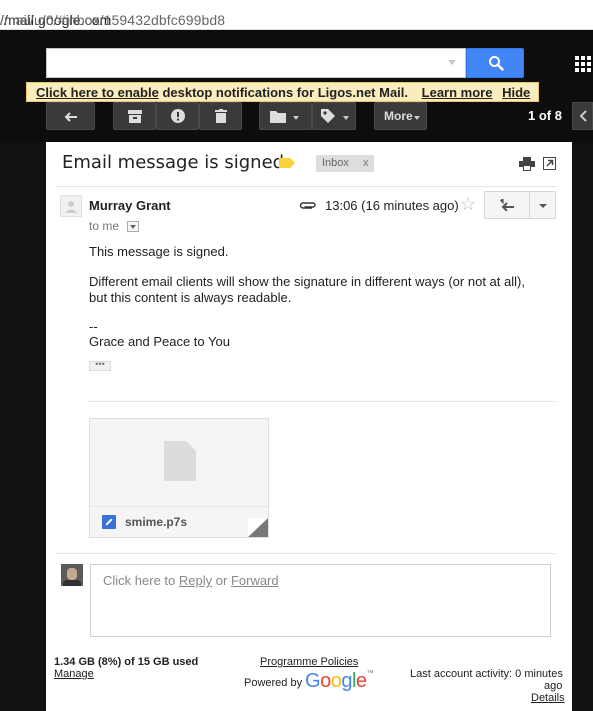  I want to click on hide-link: Hide, so click(516, 92).